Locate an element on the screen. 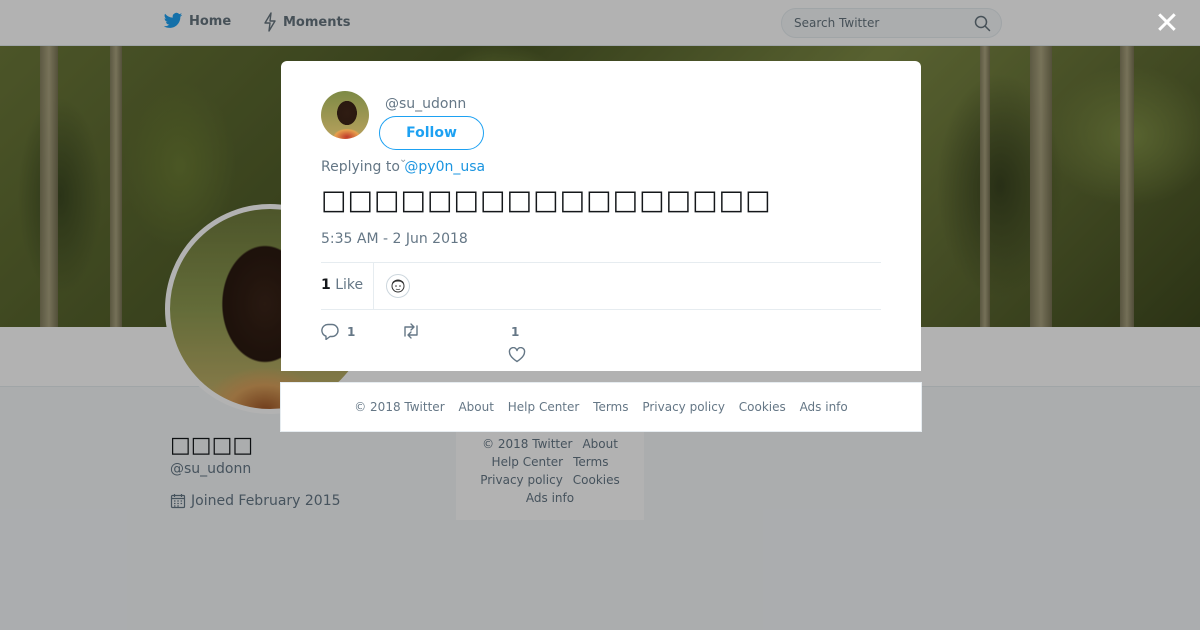 This screenshot has width=1200, height=630. modal-footer-ads: Ads info is located at coordinates (824, 407).